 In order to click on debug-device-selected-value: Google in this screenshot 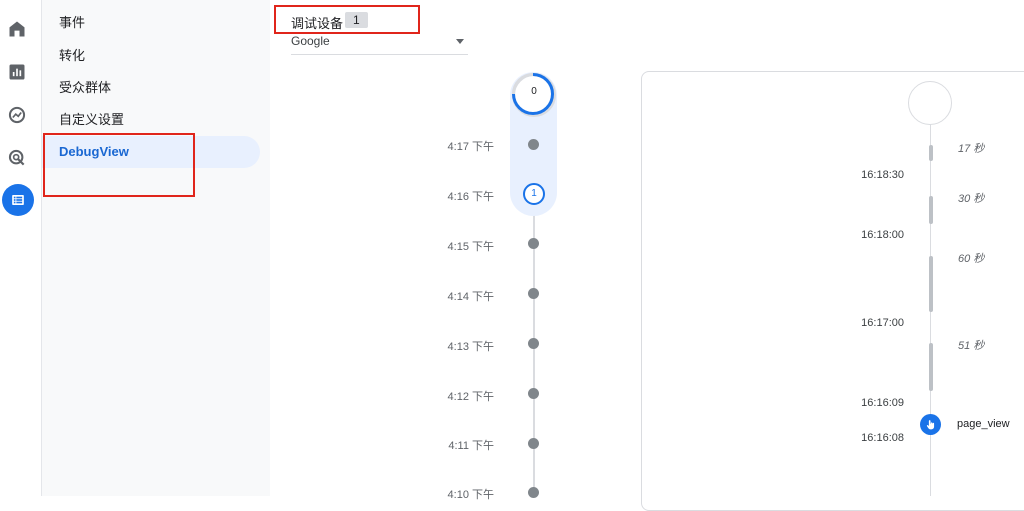, I will do `click(310, 41)`.